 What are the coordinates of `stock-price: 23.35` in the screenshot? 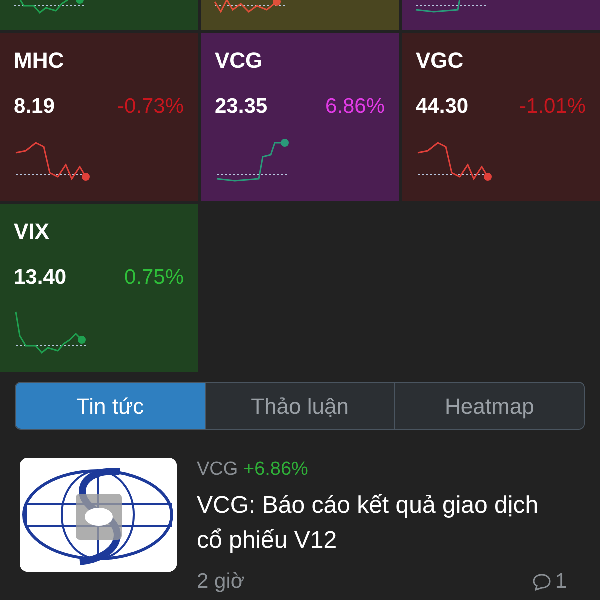 It's located at (241, 107).